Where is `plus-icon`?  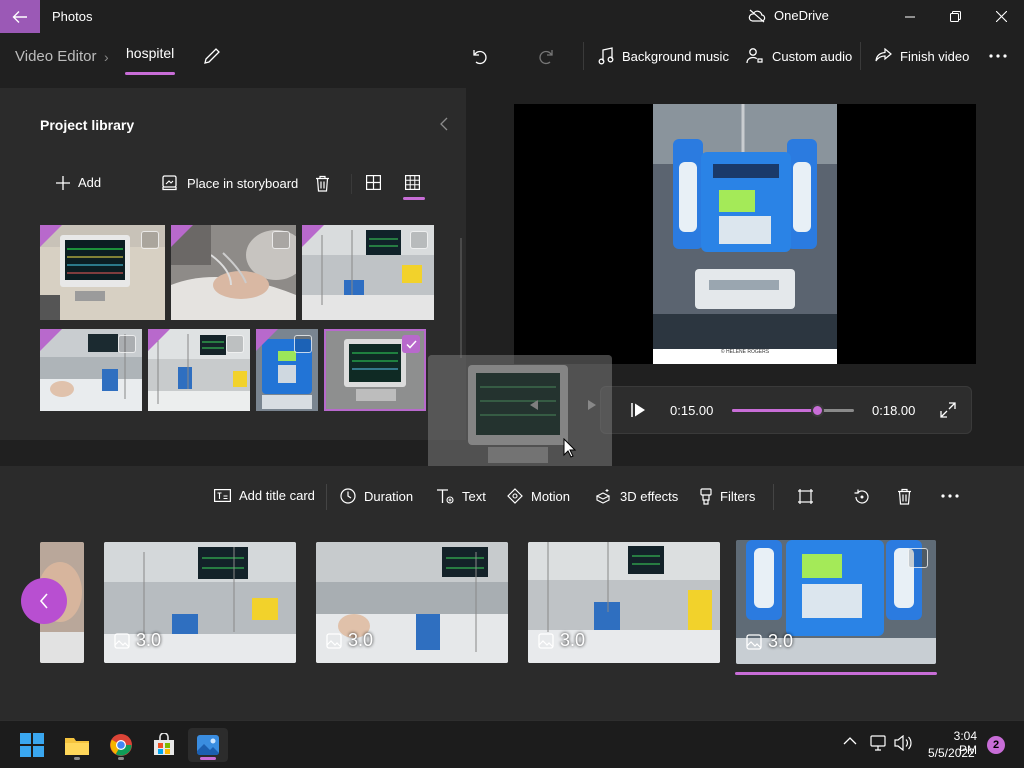 plus-icon is located at coordinates (63, 182).